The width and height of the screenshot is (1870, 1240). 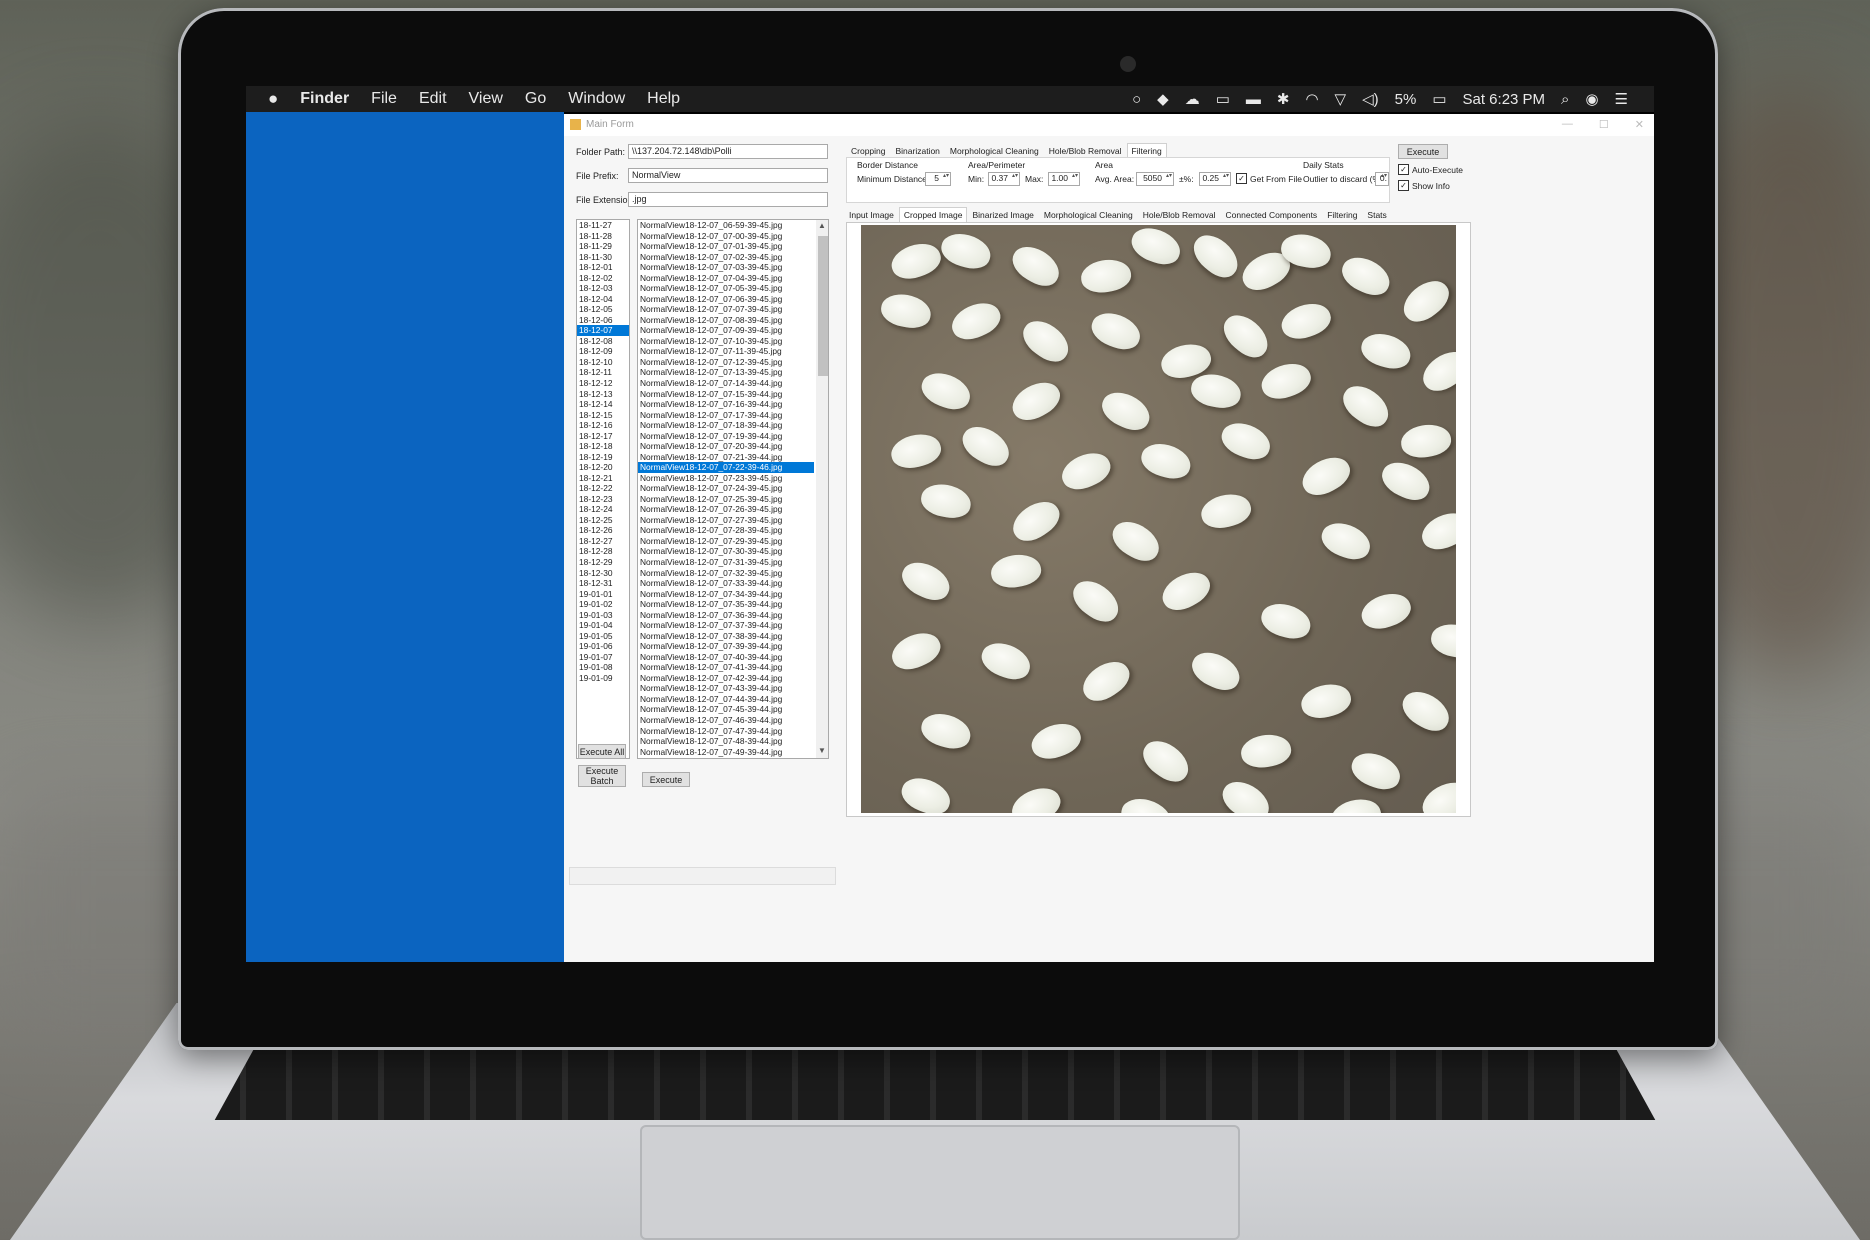 What do you see at coordinates (1567, 124) in the screenshot?
I see `minimize-button: —` at bounding box center [1567, 124].